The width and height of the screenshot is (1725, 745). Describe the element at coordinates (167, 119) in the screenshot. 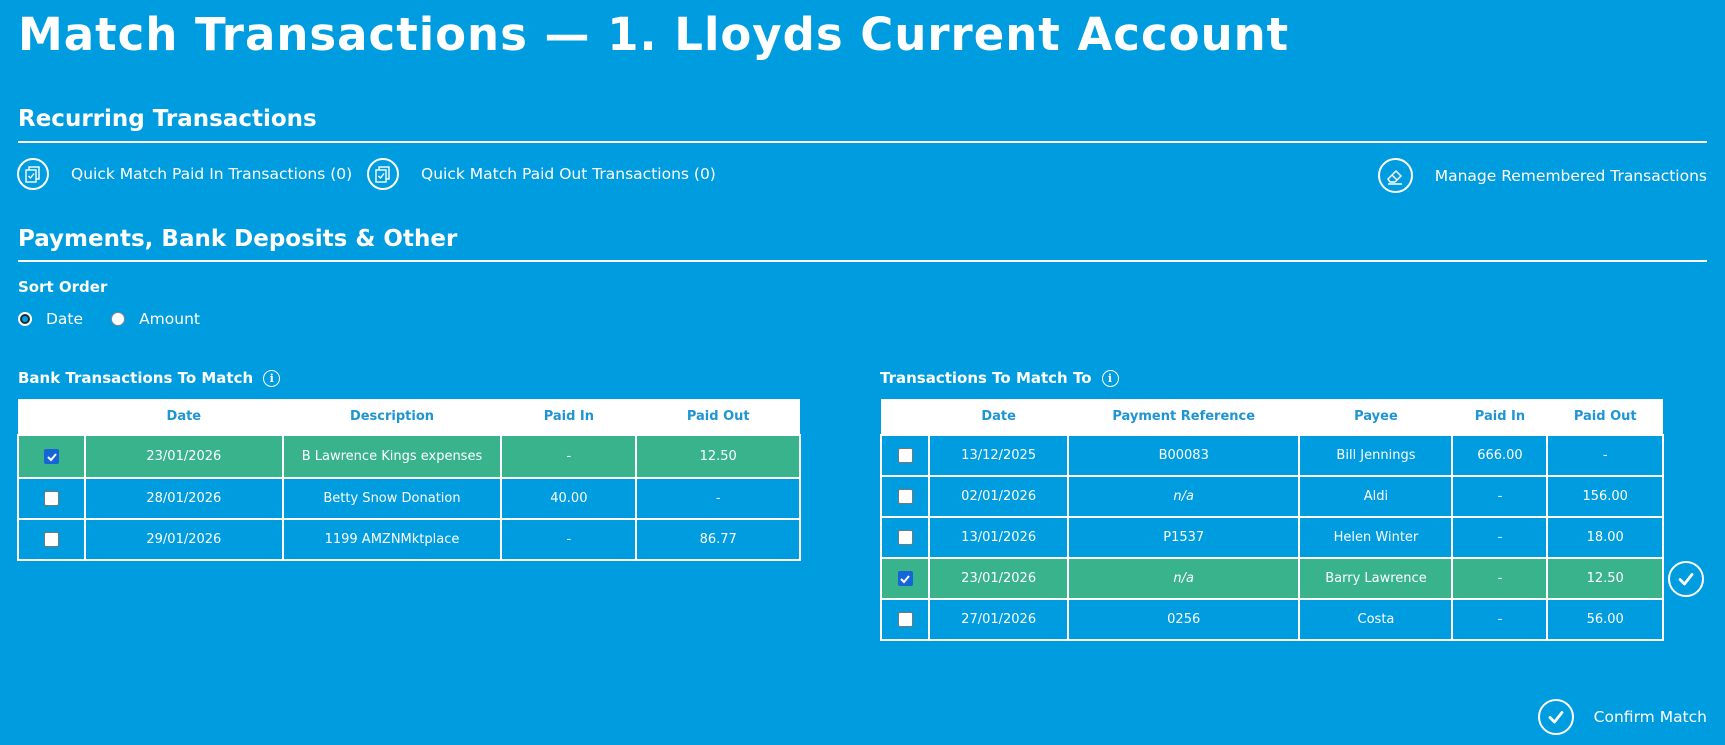

I see `recurring-heading: Recurring Transactions` at that location.